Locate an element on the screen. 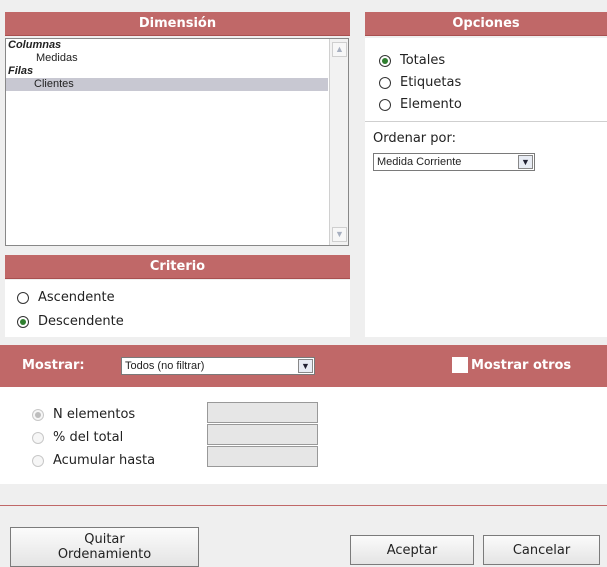 This screenshot has height=567, width=607. dimension-header: Dimensión is located at coordinates (177, 24).